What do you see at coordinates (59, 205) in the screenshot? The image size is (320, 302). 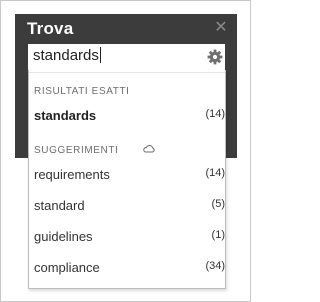 I see `suggestion-label: standard` at bounding box center [59, 205].